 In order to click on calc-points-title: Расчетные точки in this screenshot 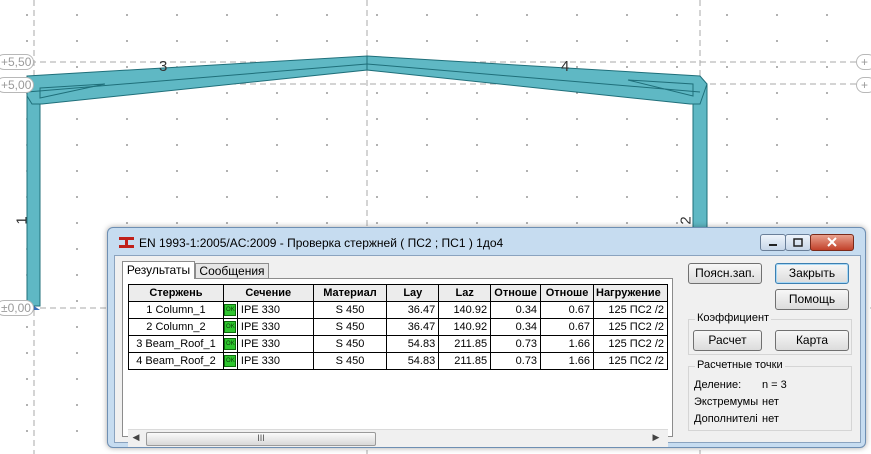, I will do `click(740, 365)`.